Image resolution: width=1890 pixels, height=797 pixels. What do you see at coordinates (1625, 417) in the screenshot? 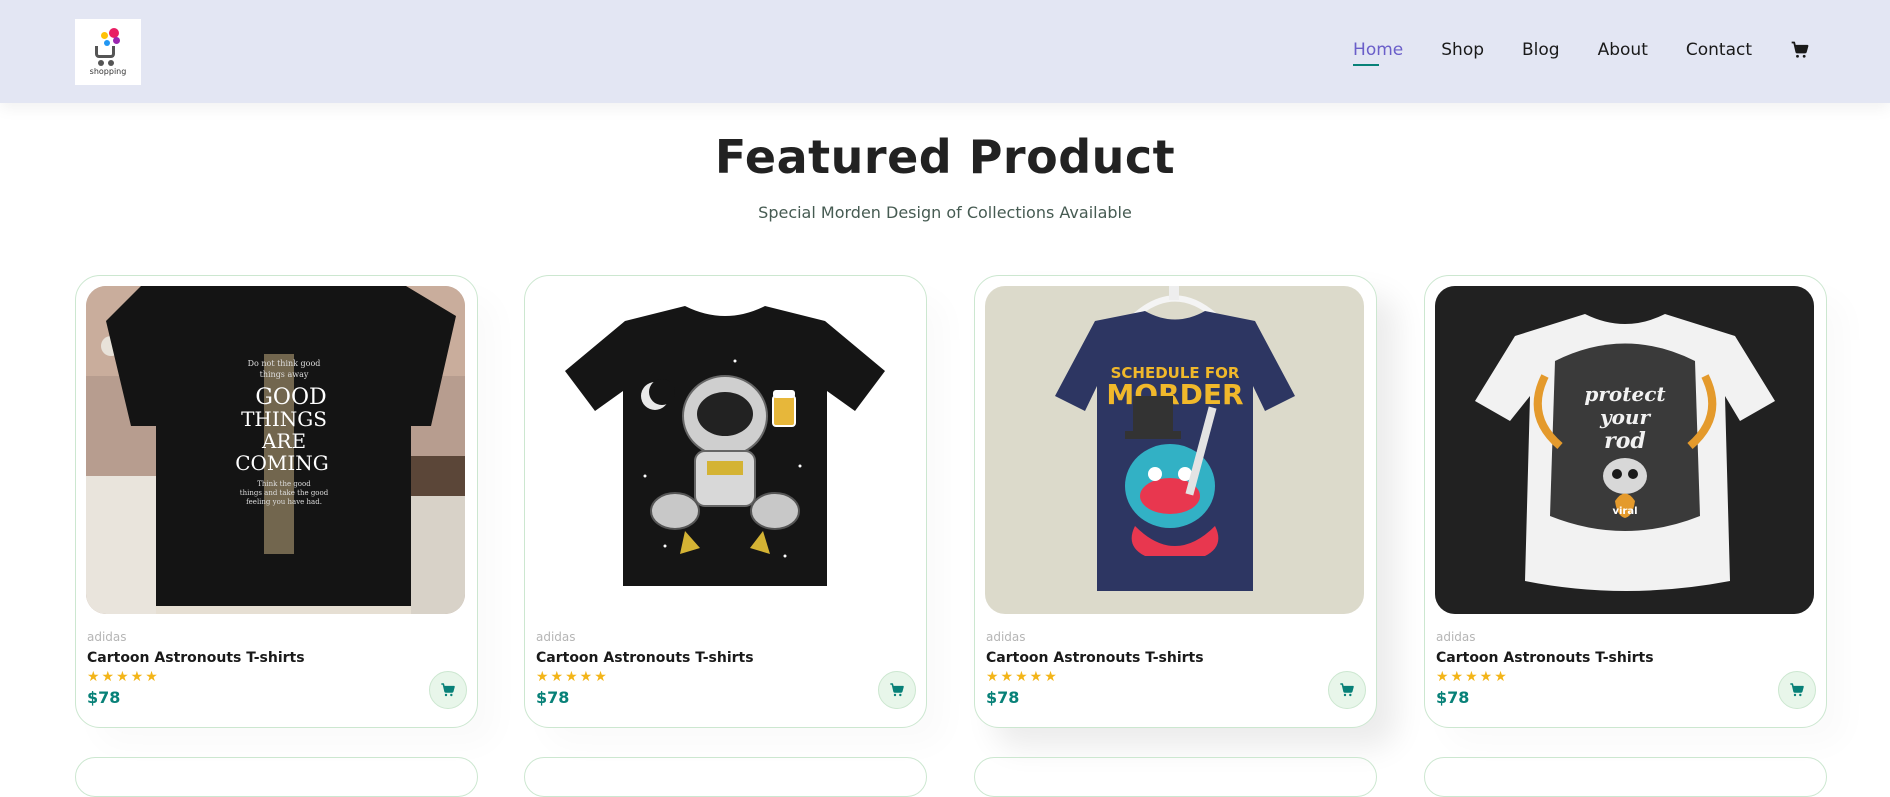
I see `tee4-line-2: your` at bounding box center [1625, 417].